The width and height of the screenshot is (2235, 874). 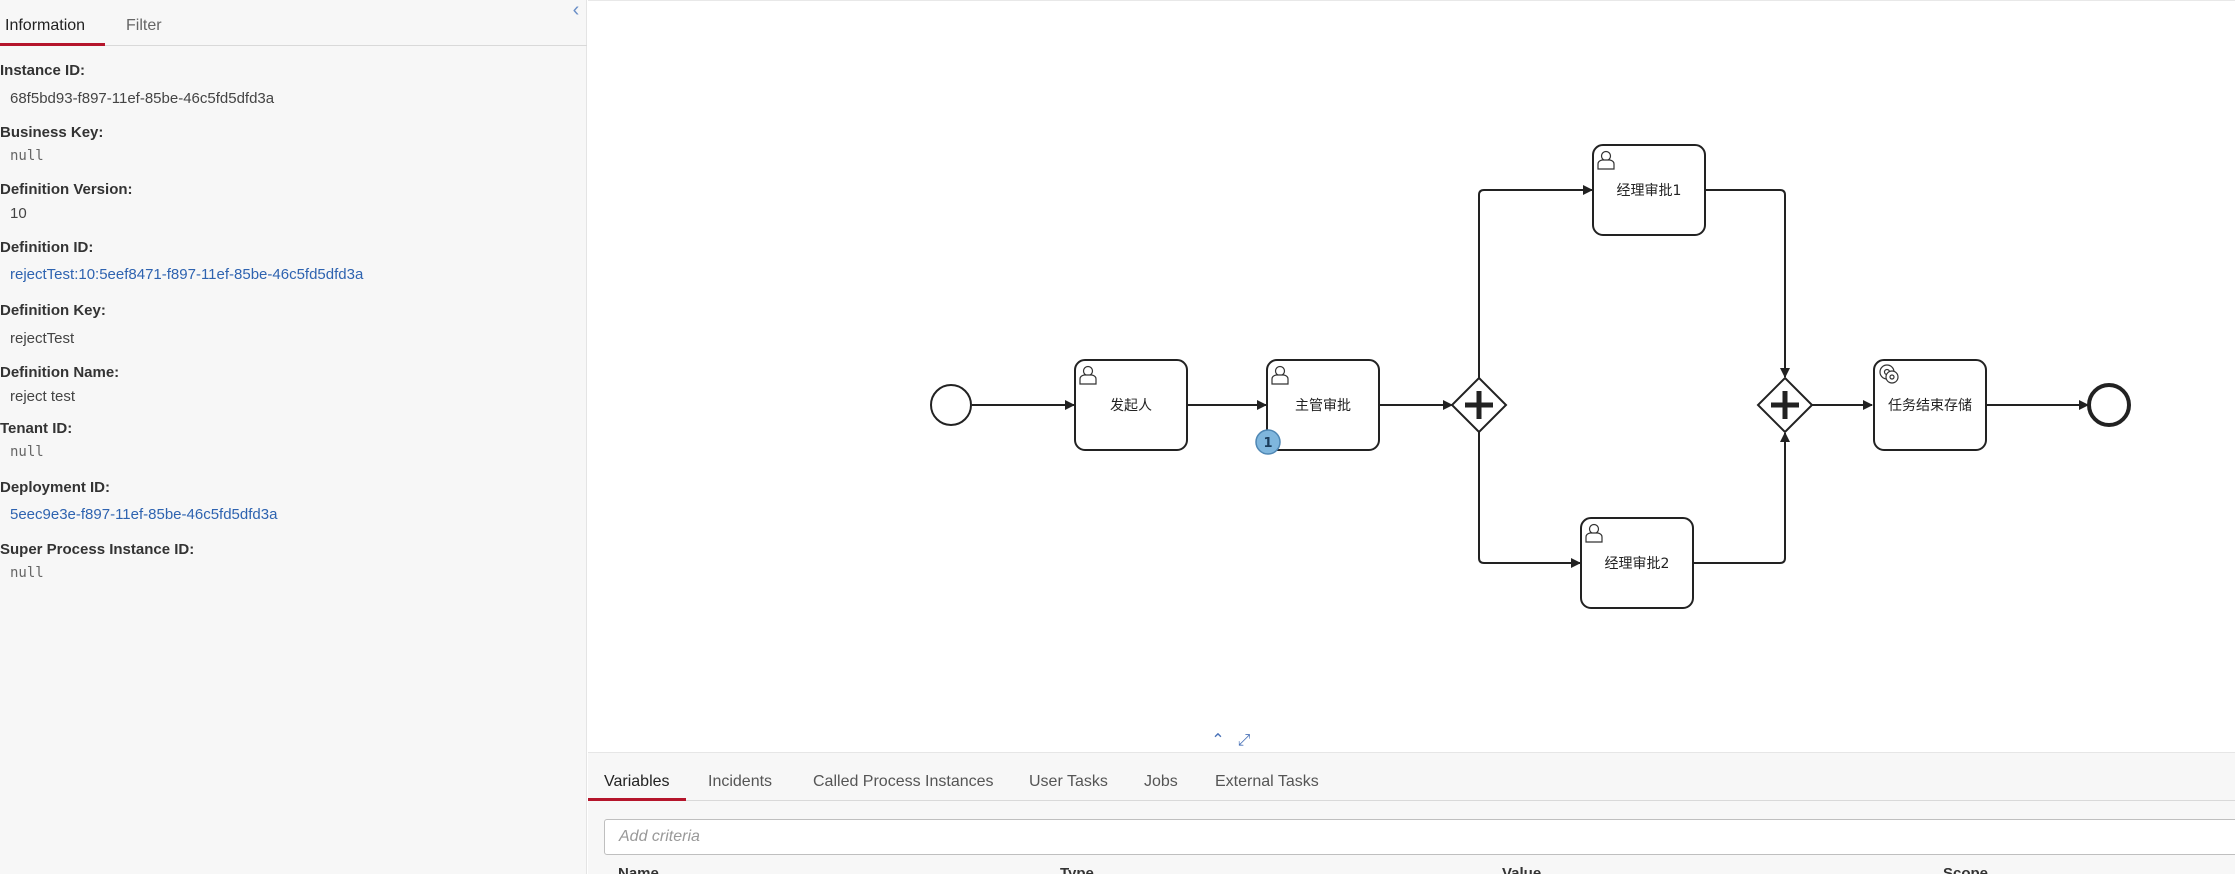 I want to click on definition-name-value: reject test, so click(x=43, y=396).